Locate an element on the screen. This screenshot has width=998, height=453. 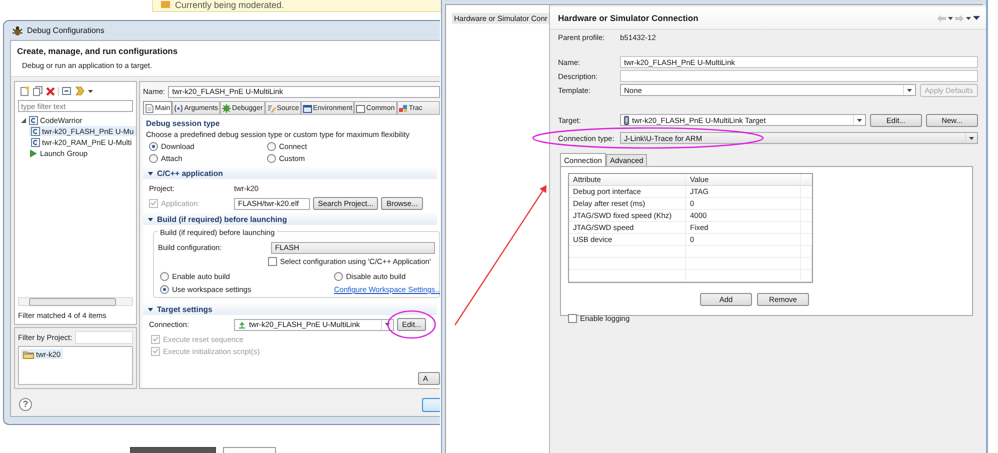
description-field is located at coordinates (799, 76).